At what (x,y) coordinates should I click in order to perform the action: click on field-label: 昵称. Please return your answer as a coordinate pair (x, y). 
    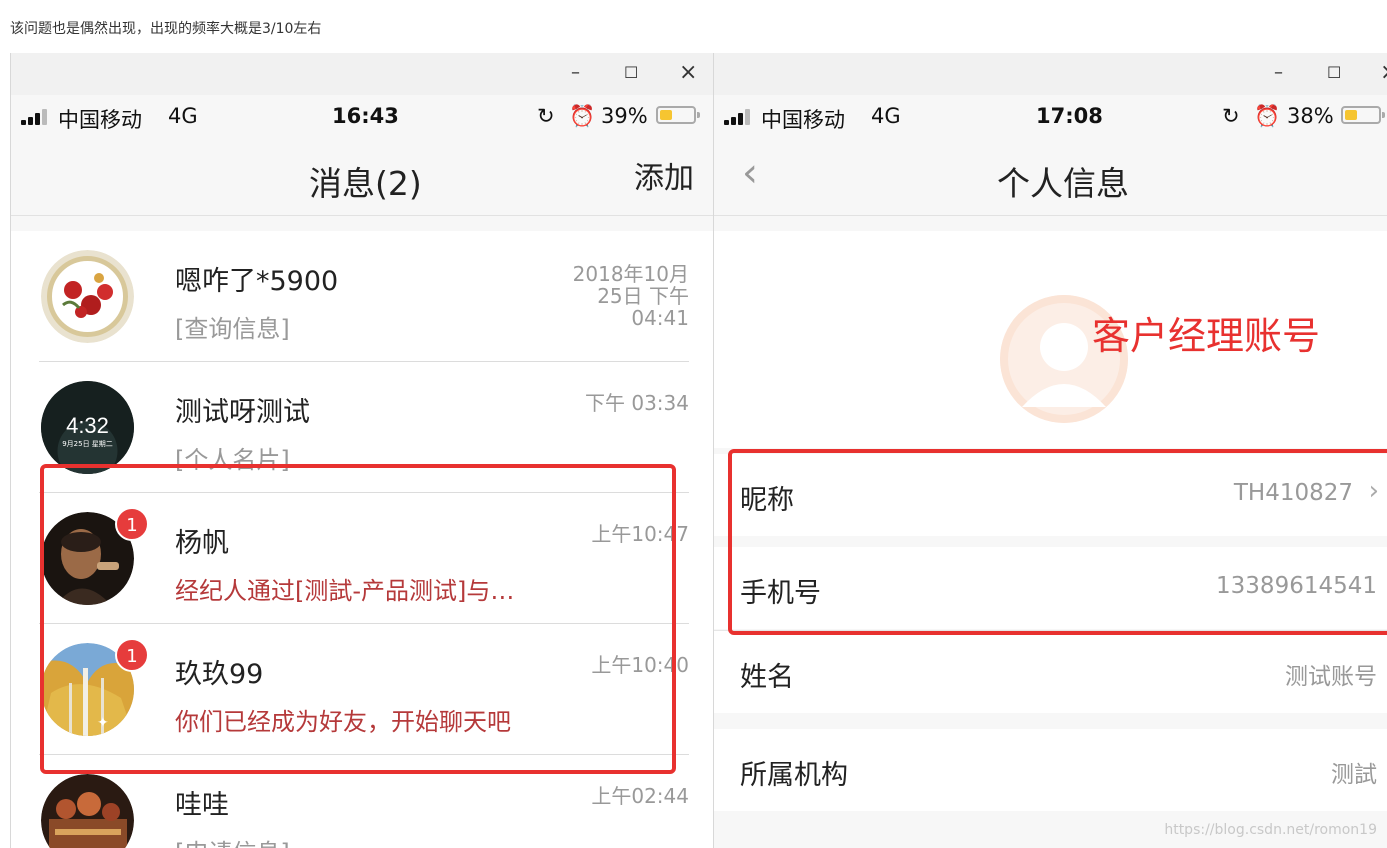
    Looking at the image, I should click on (767, 500).